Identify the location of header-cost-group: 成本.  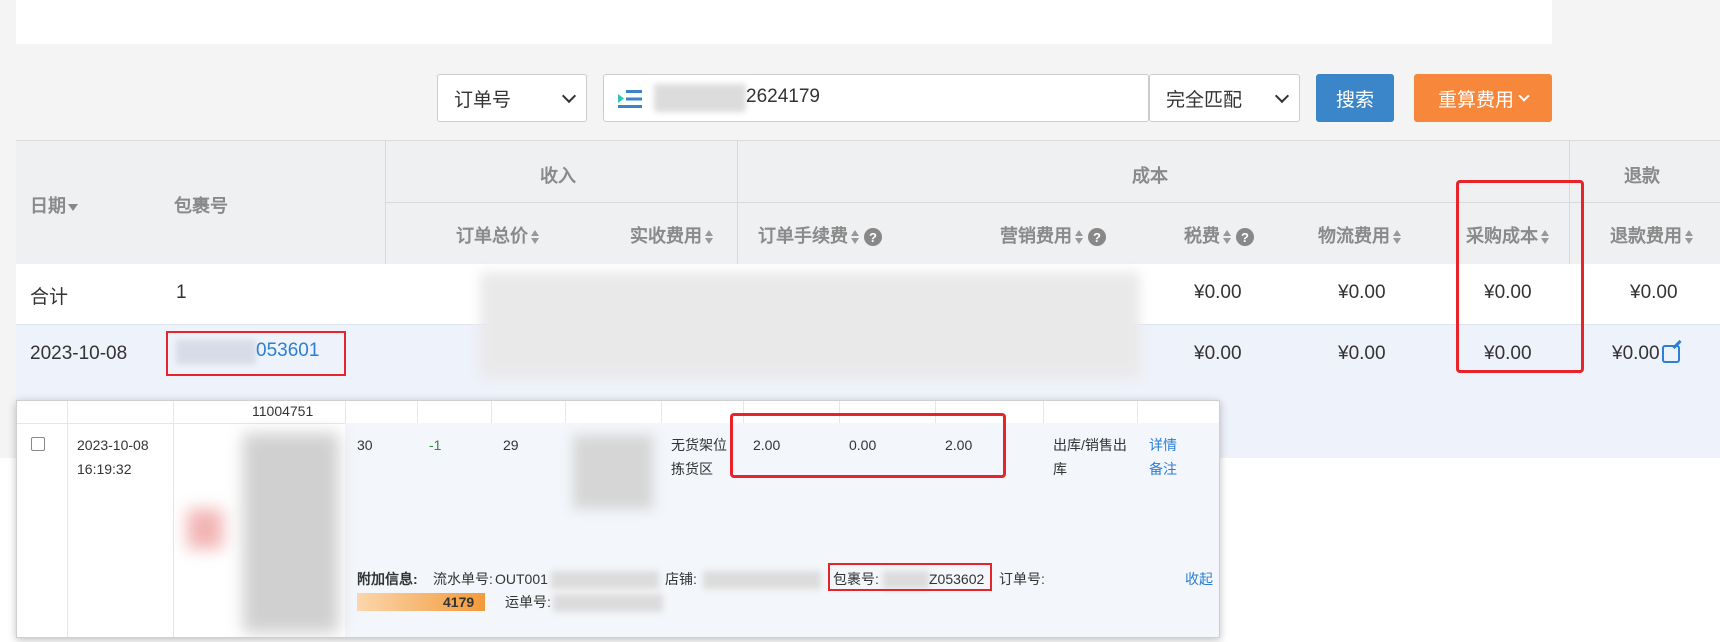
(1150, 176).